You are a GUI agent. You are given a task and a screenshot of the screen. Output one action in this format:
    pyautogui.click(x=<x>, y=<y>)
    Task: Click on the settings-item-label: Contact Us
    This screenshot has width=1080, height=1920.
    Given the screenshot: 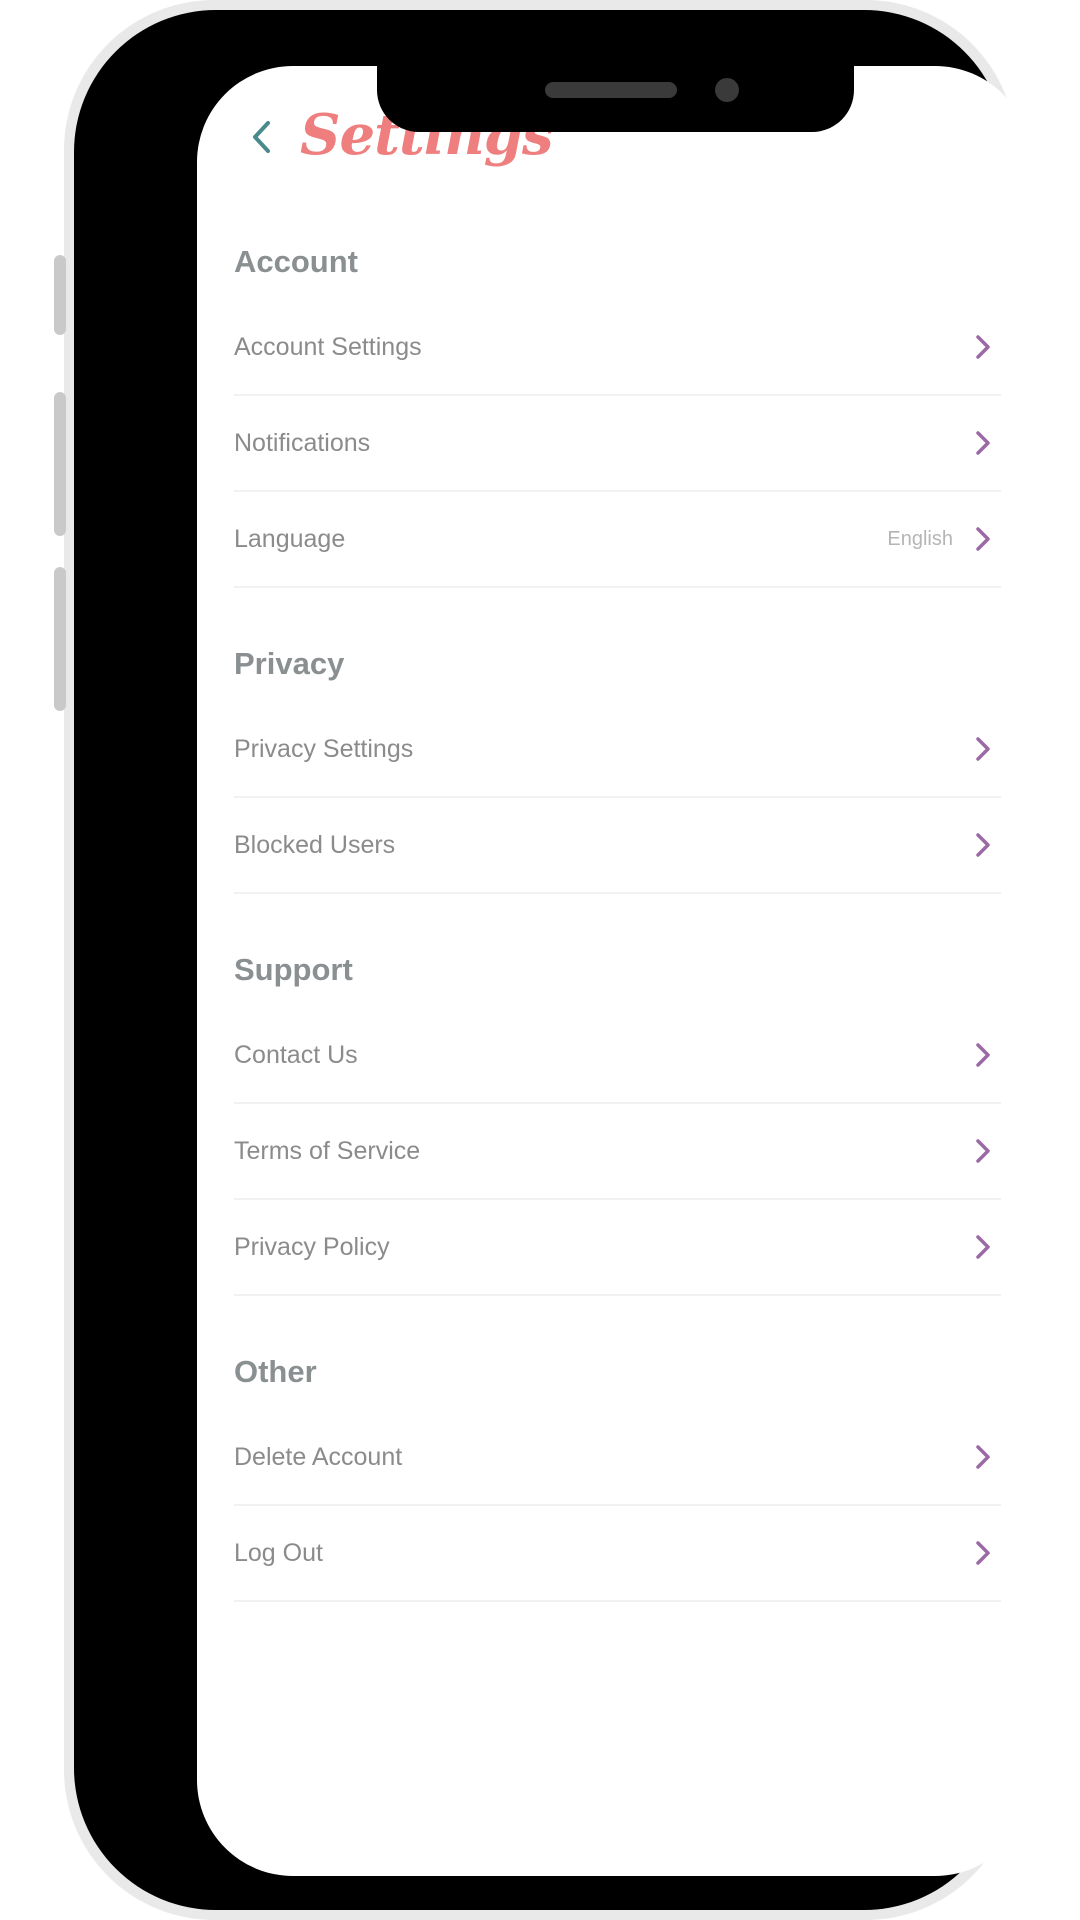 What is the action you would take?
    pyautogui.click(x=296, y=1054)
    